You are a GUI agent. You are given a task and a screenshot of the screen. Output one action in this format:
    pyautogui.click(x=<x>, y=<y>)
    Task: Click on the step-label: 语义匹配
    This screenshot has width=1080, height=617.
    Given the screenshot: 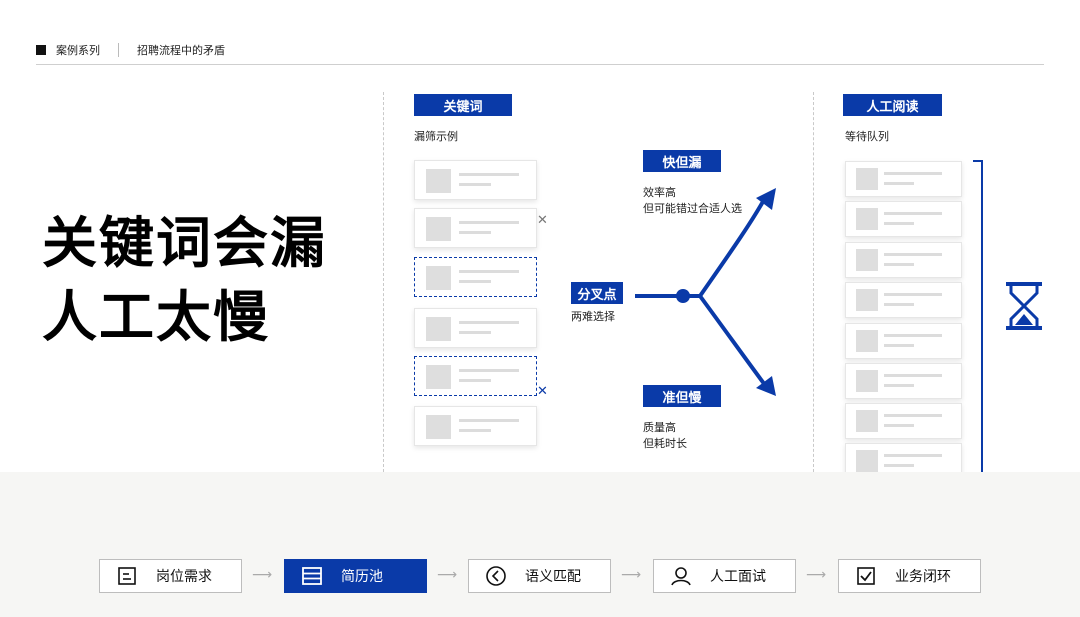 What is the action you would take?
    pyautogui.click(x=553, y=577)
    